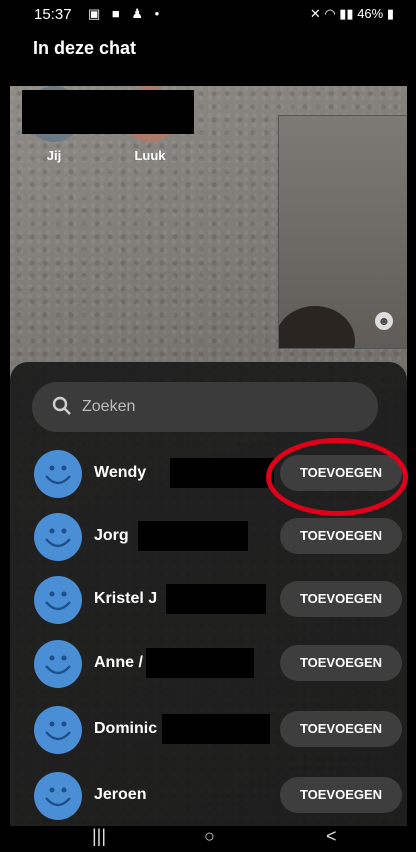  What do you see at coordinates (120, 472) in the screenshot?
I see `contact-name: Wendy` at bounding box center [120, 472].